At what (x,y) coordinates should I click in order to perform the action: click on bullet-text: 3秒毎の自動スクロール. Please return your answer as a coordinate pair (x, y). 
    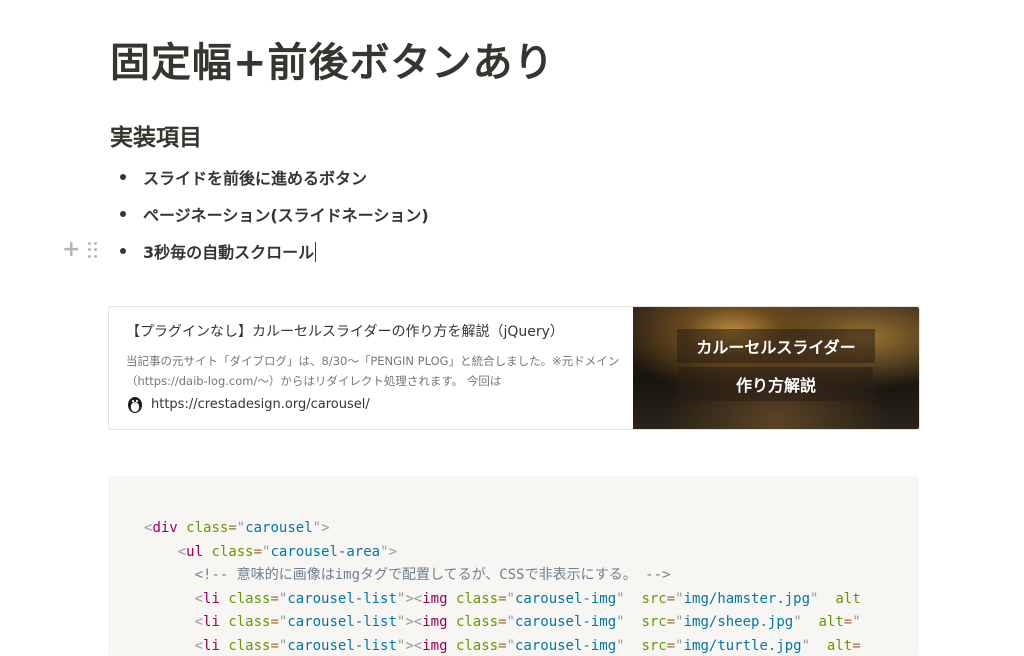
    Looking at the image, I should click on (229, 252).